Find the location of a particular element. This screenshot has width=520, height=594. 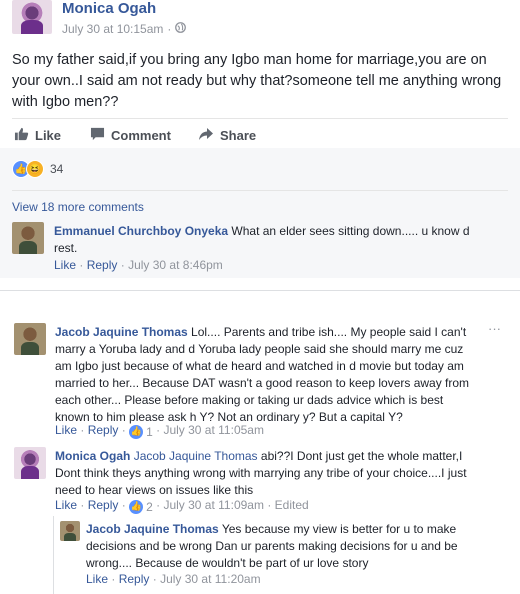

comment-actions: Like · Reply · July 30 at 11:20am is located at coordinates (173, 579).